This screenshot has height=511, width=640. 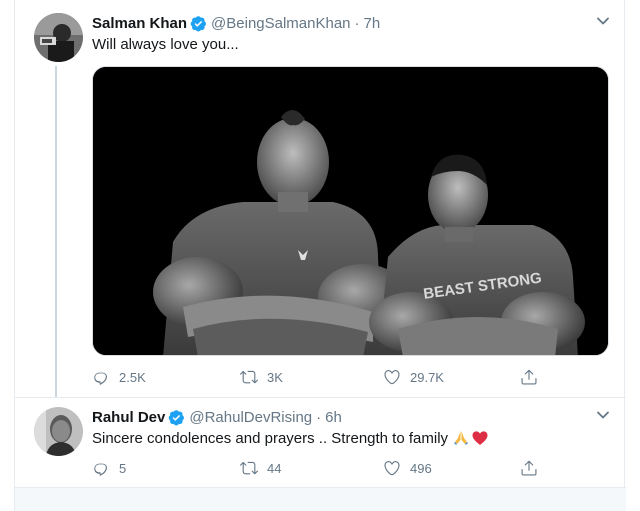 I want to click on like-count: 29.7K, so click(x=427, y=377).